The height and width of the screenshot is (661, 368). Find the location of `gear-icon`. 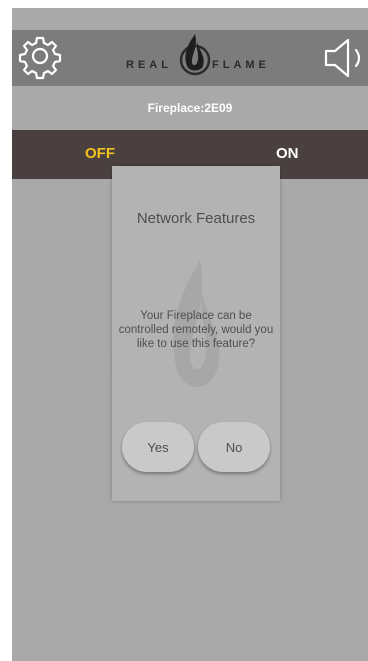

gear-icon is located at coordinates (40, 56).